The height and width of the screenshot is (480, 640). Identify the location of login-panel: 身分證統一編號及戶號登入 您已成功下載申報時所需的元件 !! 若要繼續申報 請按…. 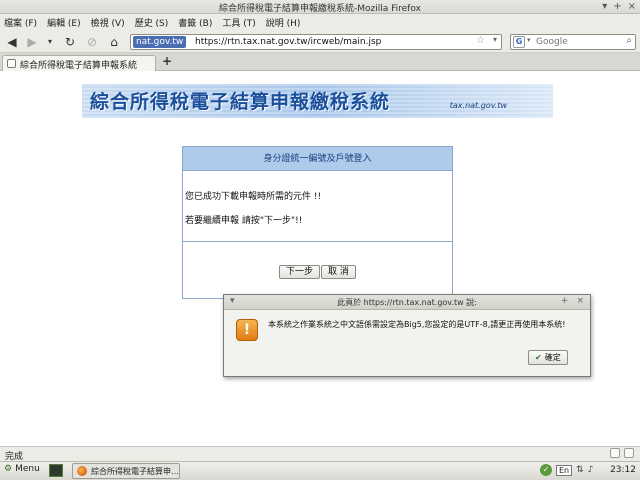
(317, 222).